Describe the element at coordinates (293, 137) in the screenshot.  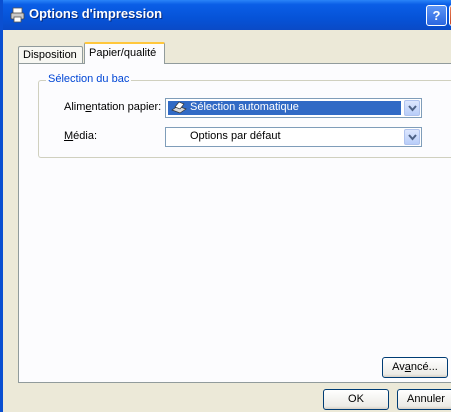
I see `media-select: Options par défaut` at that location.